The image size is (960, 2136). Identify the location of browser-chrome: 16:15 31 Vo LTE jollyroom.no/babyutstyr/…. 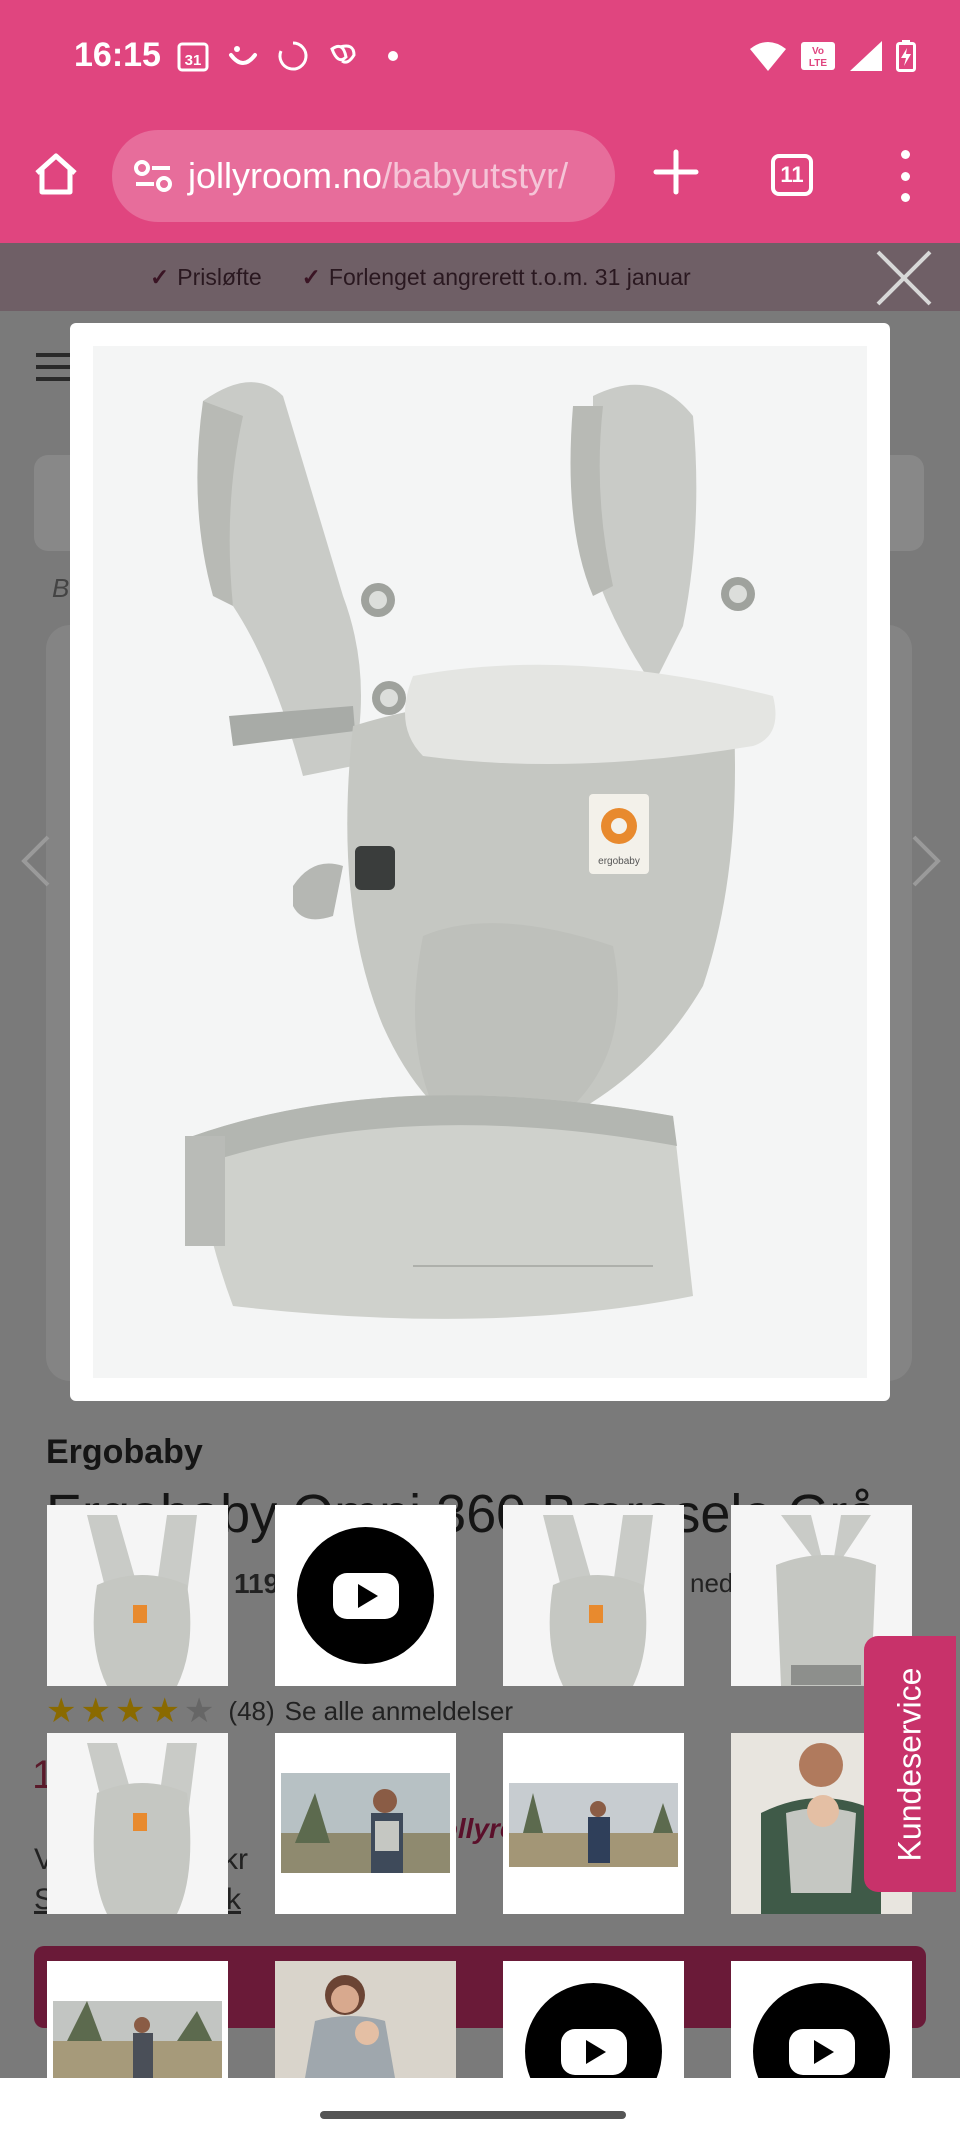
(480, 121).